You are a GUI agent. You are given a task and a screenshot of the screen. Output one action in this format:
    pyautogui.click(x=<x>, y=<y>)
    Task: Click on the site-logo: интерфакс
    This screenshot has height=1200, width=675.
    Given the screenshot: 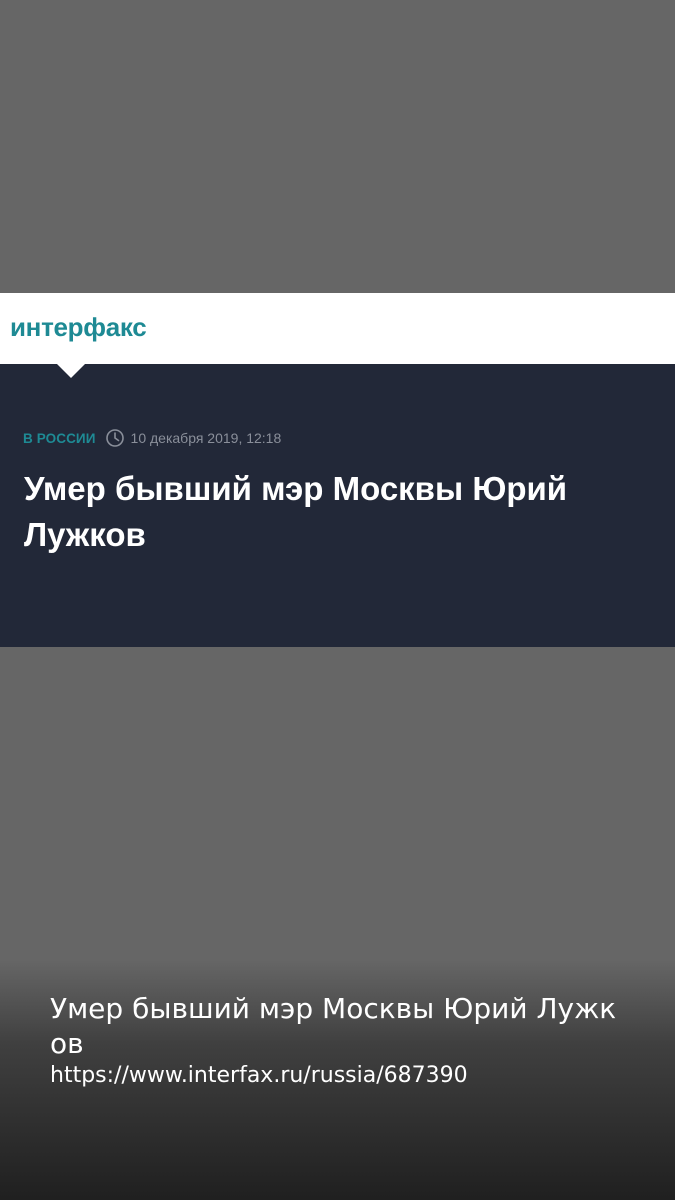 What is the action you would take?
    pyautogui.click(x=82, y=328)
    